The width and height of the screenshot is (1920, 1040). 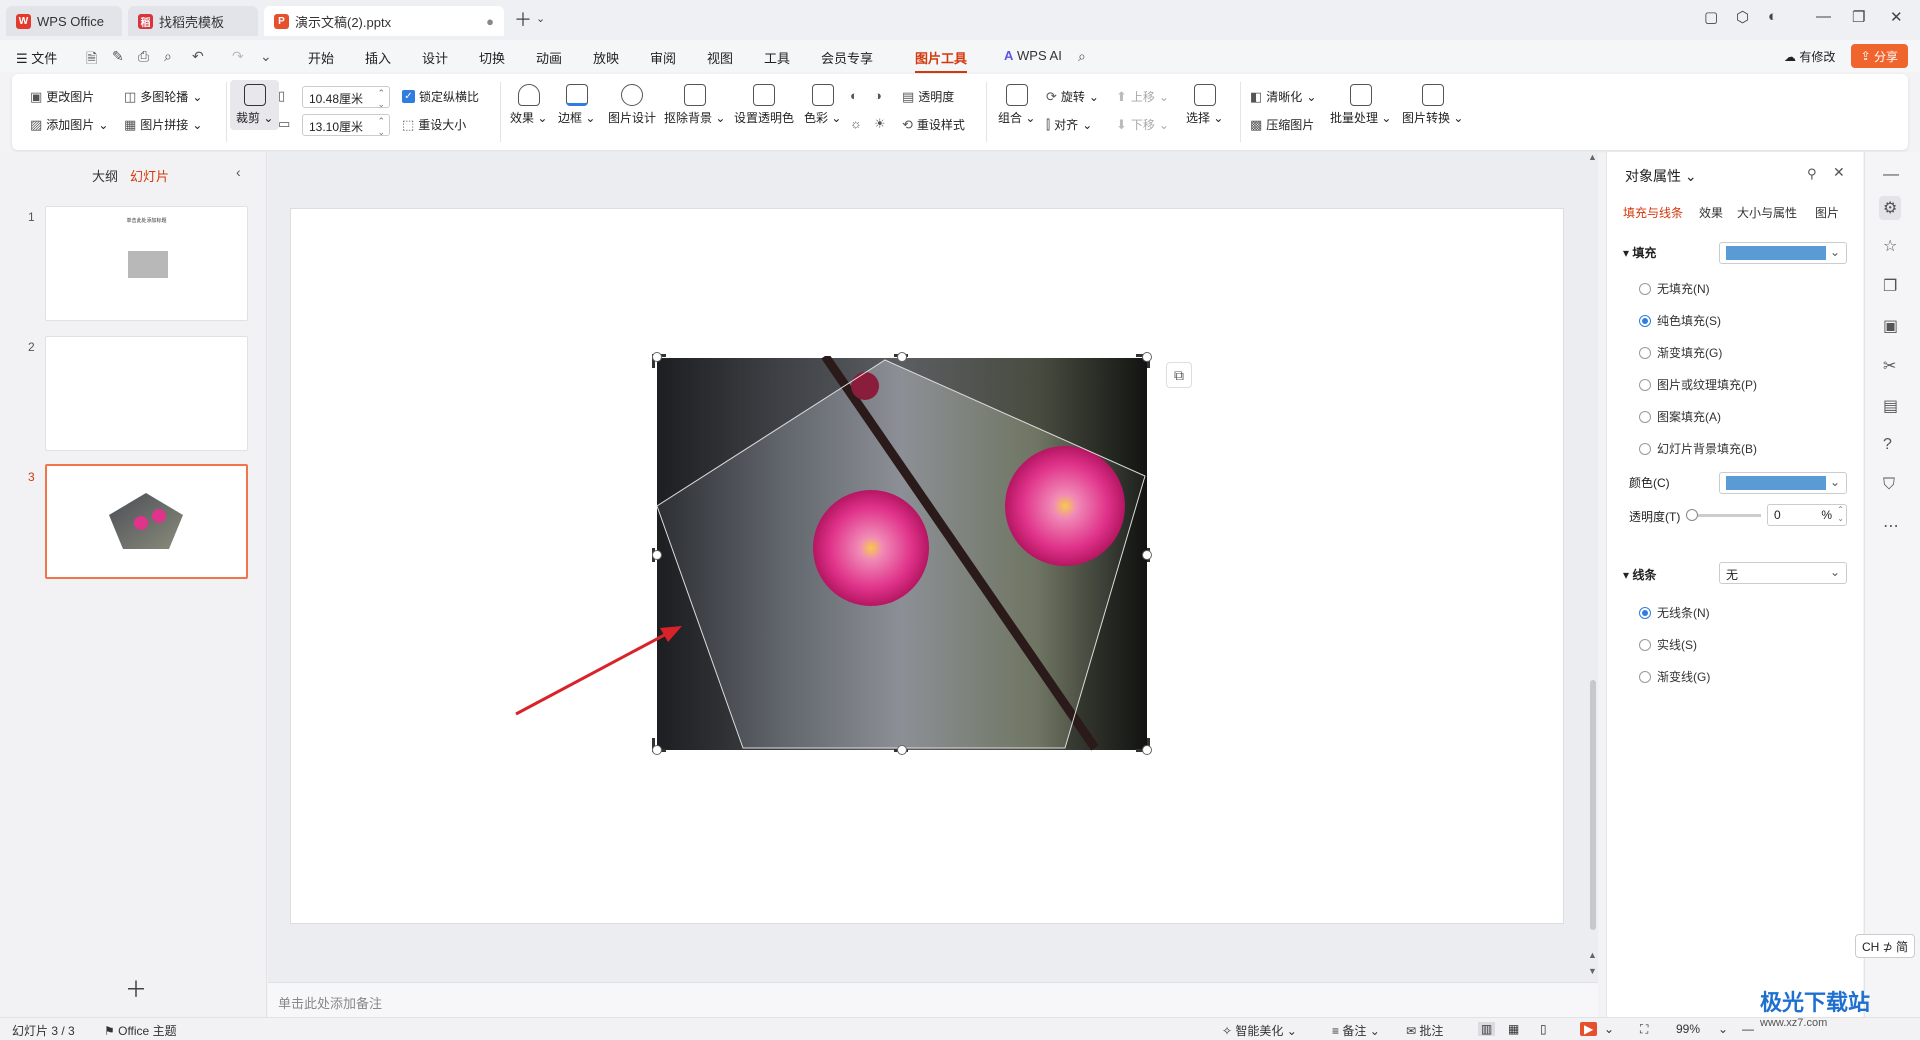 I want to click on send-backward-button: ⬇ 下移 ⌄, so click(x=1142, y=124).